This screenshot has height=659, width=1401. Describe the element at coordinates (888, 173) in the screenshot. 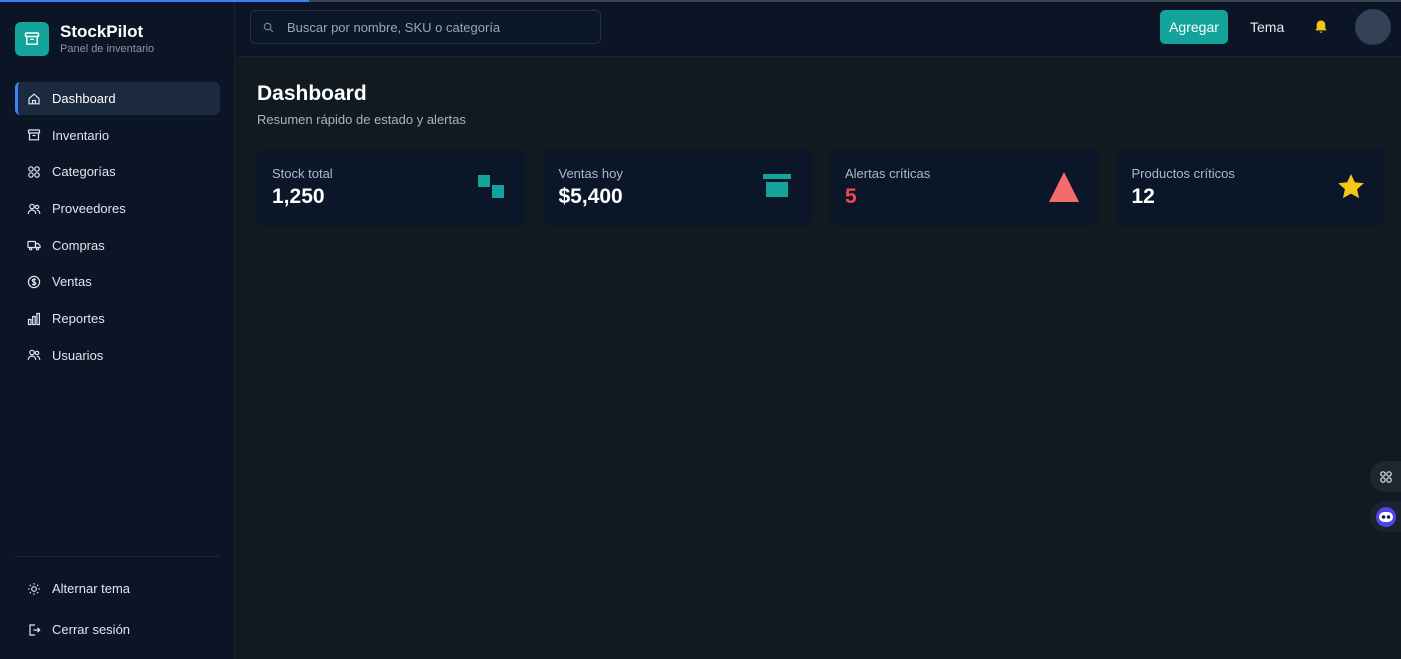

I see `stat-card-label: Alertas críticas` at that location.